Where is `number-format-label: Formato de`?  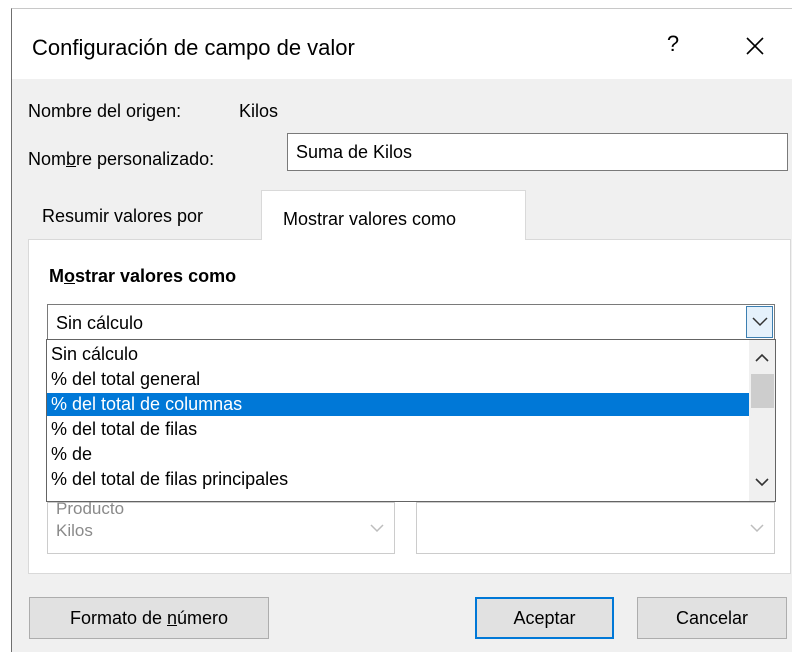 number-format-label: Formato de is located at coordinates (118, 618).